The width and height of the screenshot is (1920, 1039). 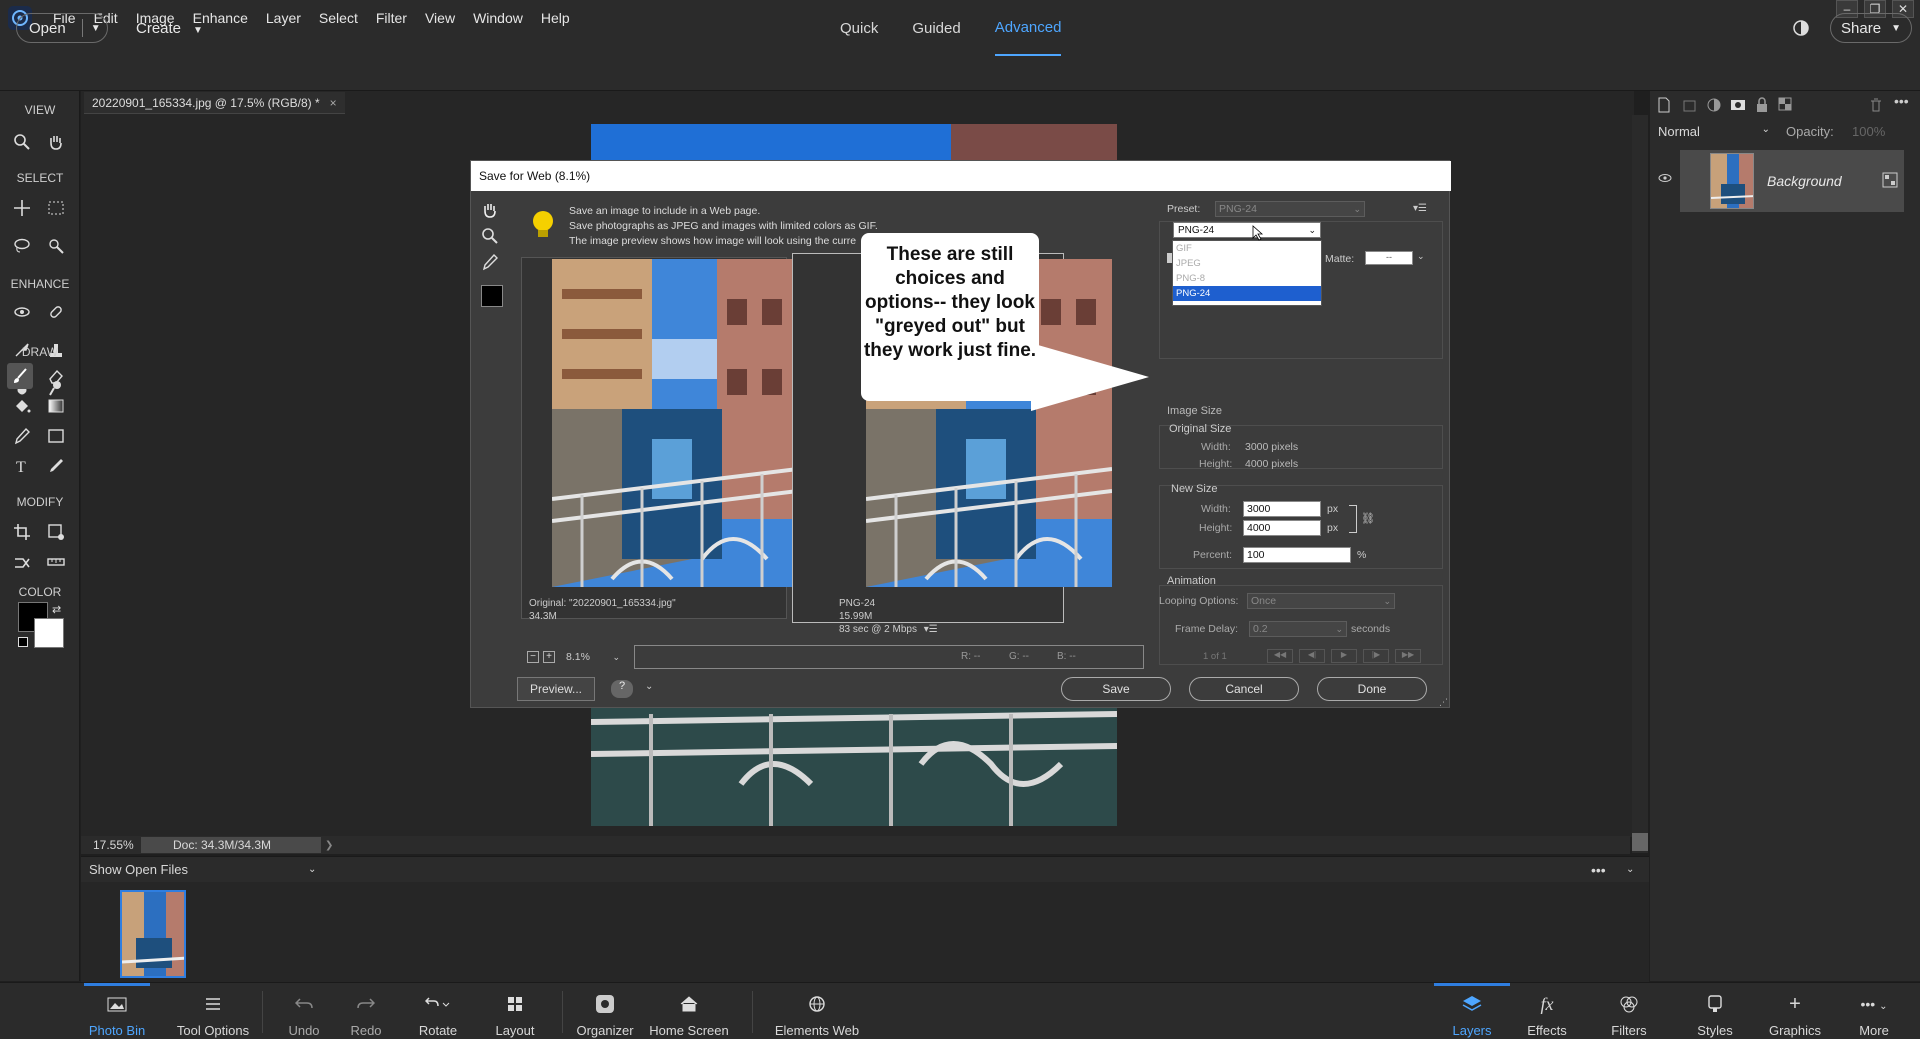 I want to click on dialog-zoom-tool-icon, so click(x=490, y=236).